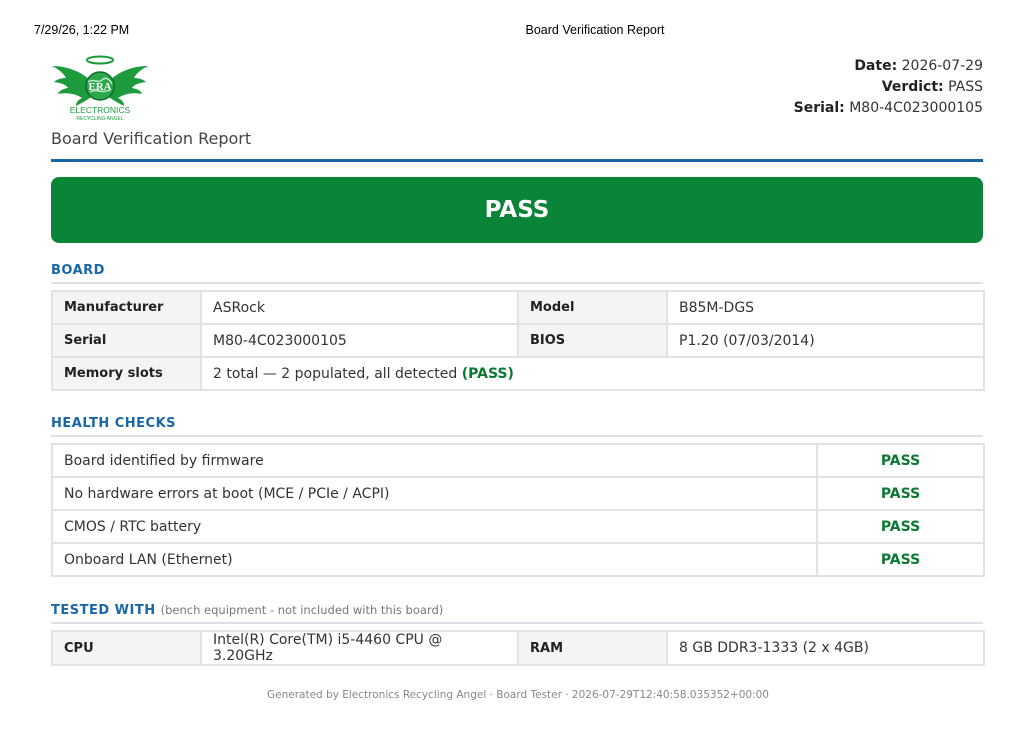 The image size is (1036, 742). I want to click on table-row: Board identified by firmware PASS, so click(518, 460).